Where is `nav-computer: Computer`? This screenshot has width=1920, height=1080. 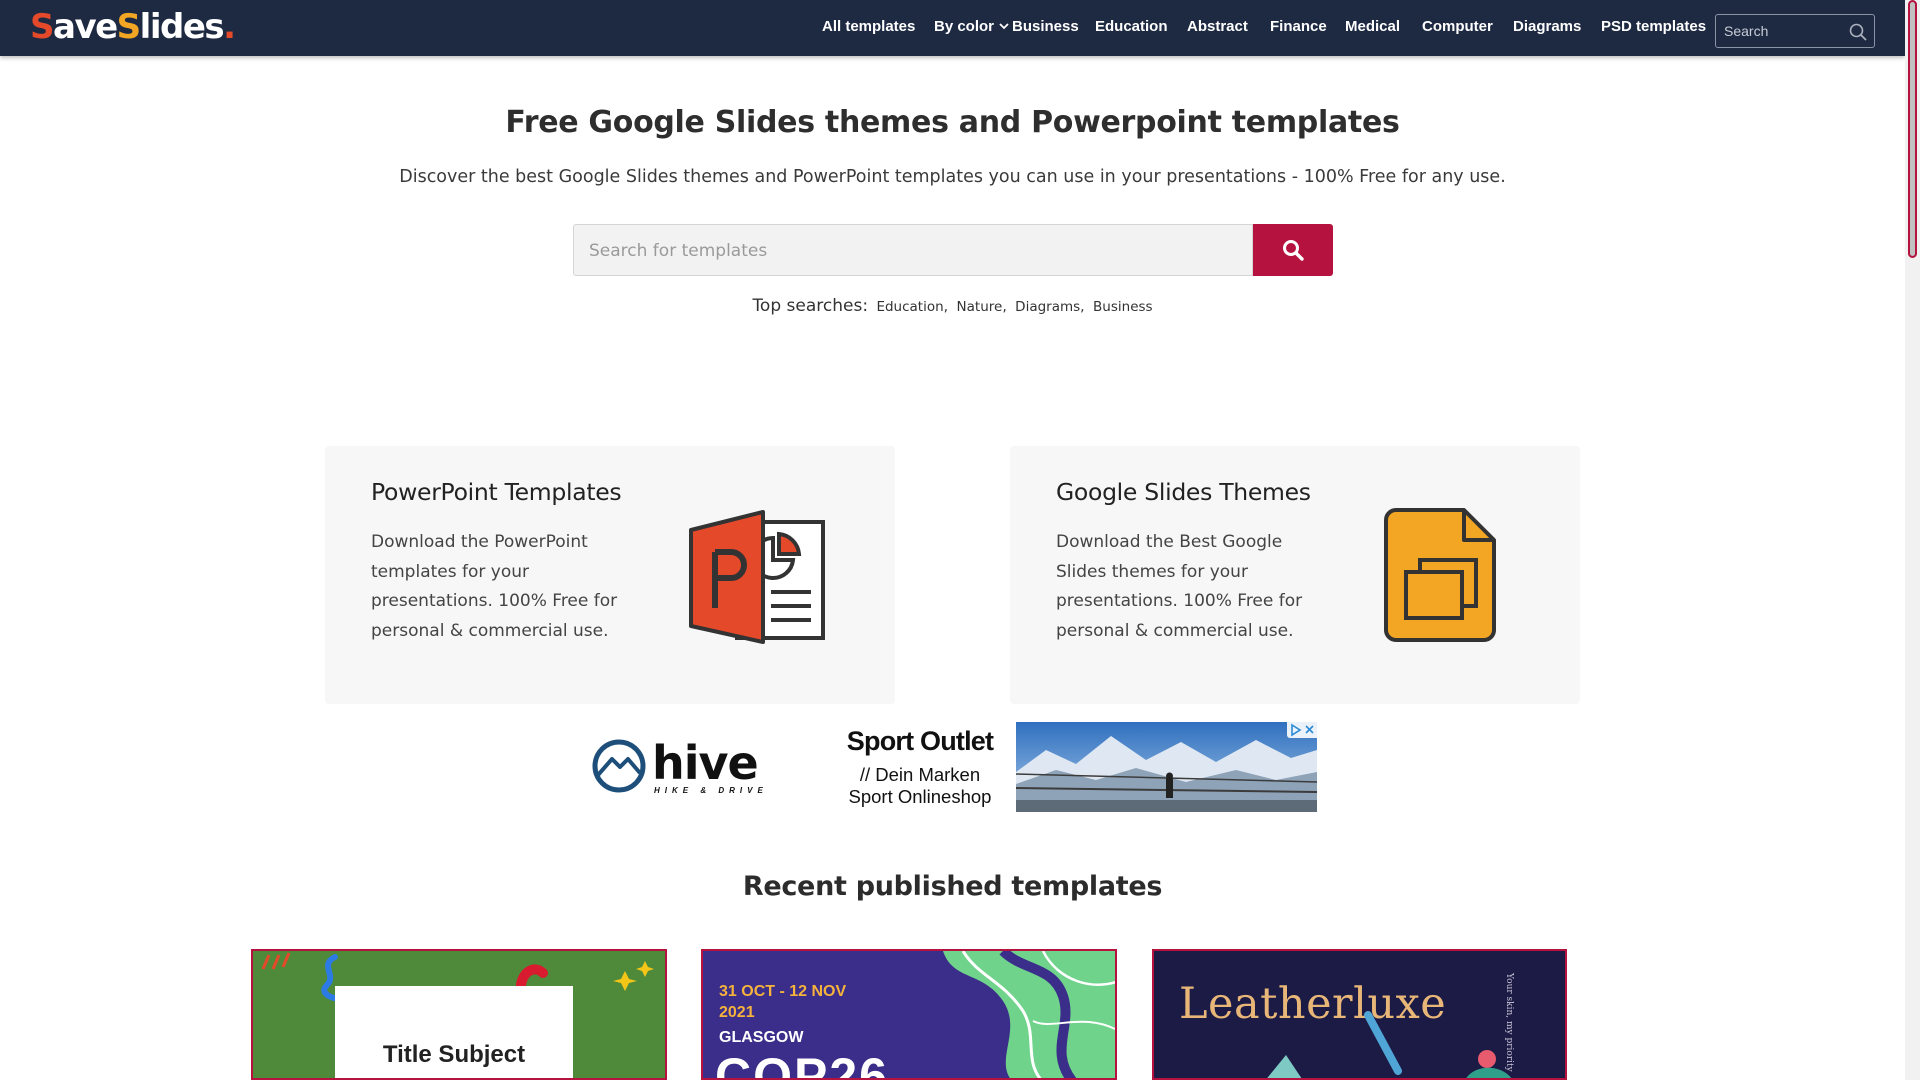 nav-computer: Computer is located at coordinates (1457, 26).